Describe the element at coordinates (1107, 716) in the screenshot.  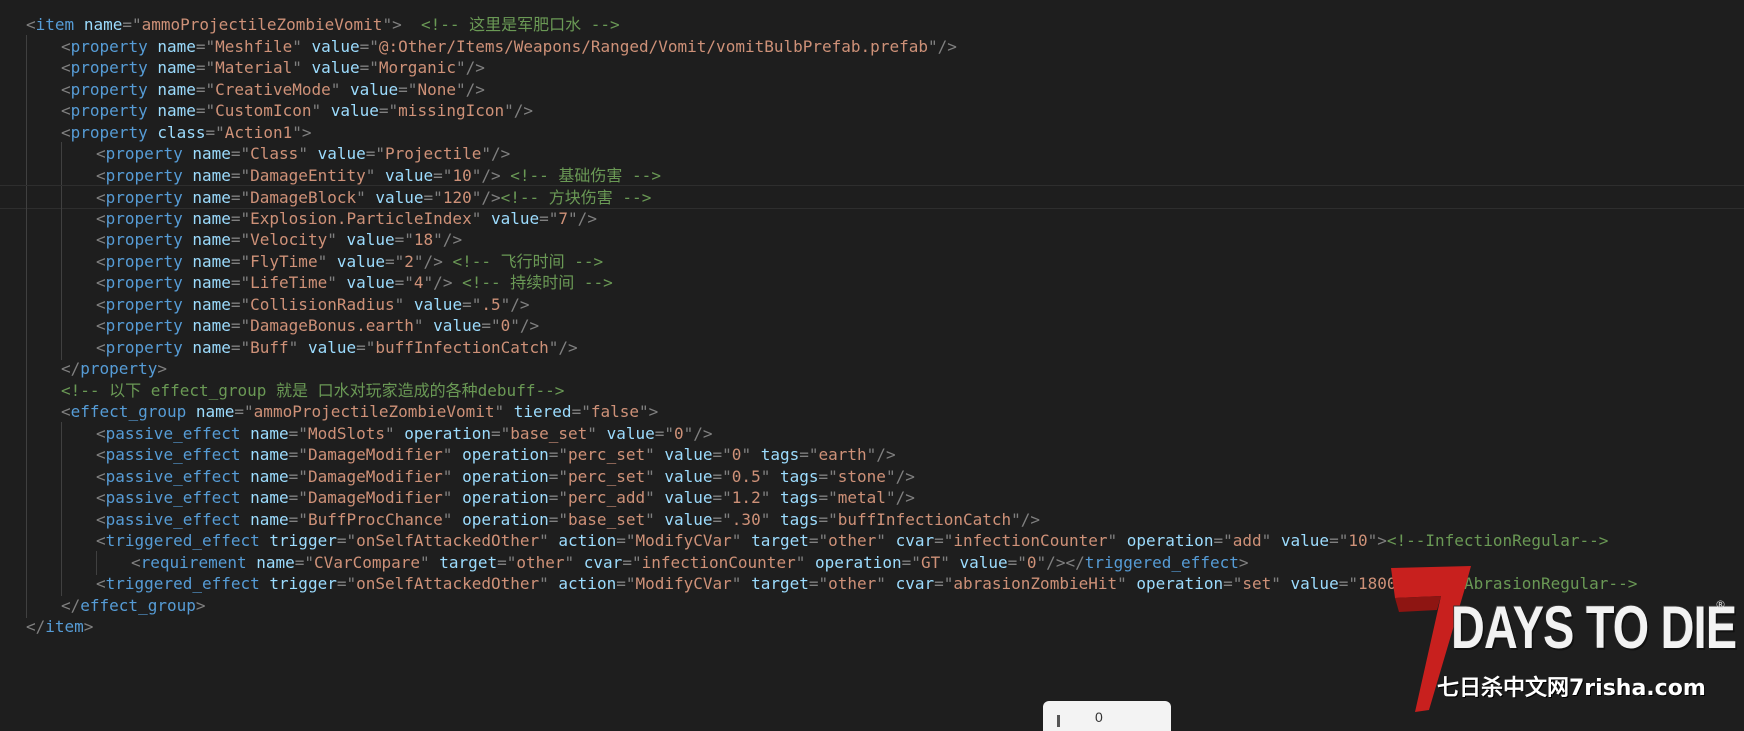
I see `peek-widget: 0` at that location.